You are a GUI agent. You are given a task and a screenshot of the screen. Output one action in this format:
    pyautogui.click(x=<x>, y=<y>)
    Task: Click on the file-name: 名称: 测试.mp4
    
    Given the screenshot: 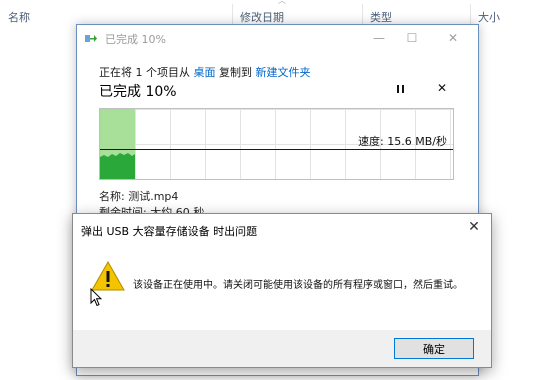 What is the action you would take?
    pyautogui.click(x=139, y=196)
    